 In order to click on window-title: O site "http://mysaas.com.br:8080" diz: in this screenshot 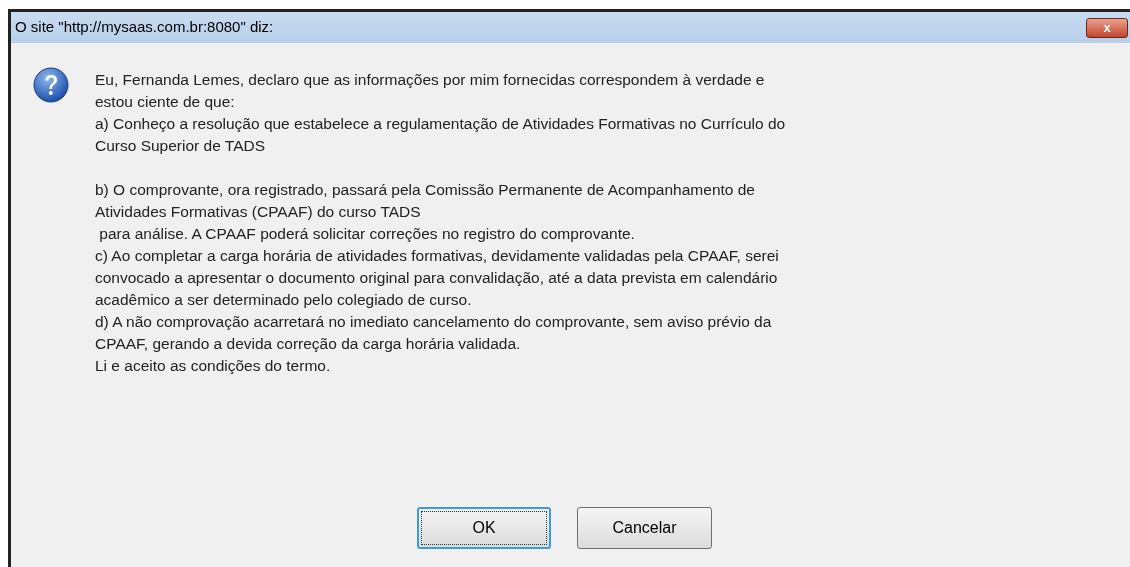, I will do `click(144, 27)`.